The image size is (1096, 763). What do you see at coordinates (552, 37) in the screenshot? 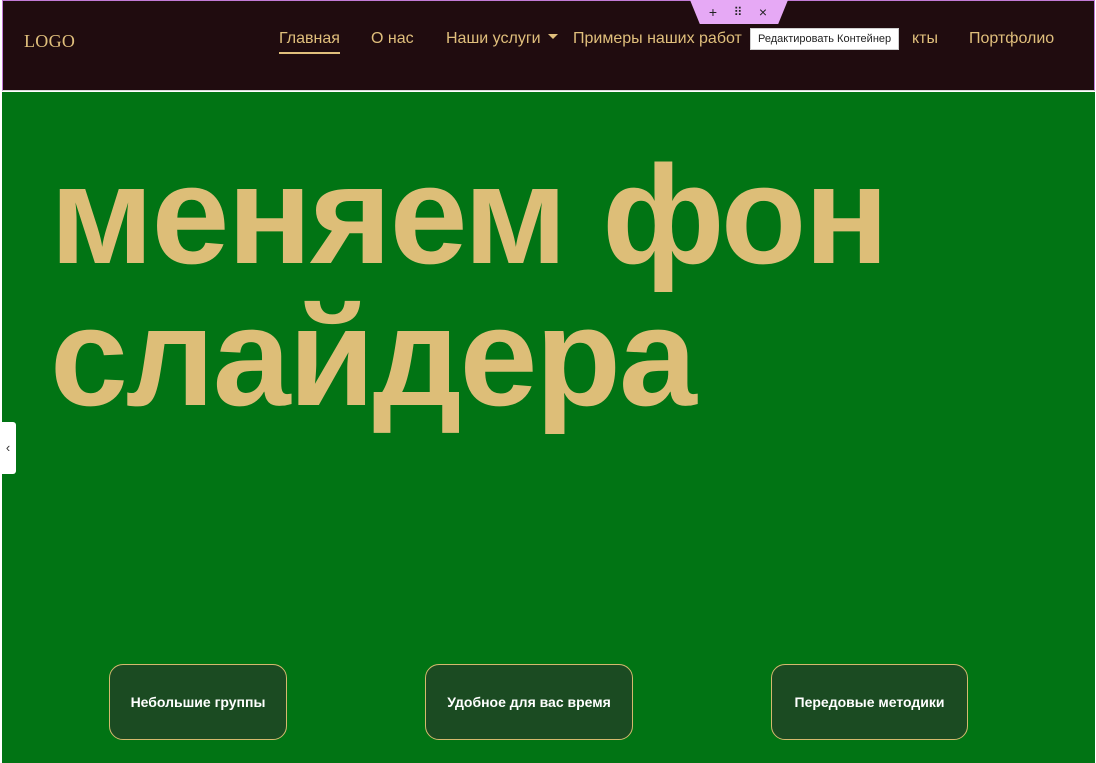
I see `chevron-down-icon` at bounding box center [552, 37].